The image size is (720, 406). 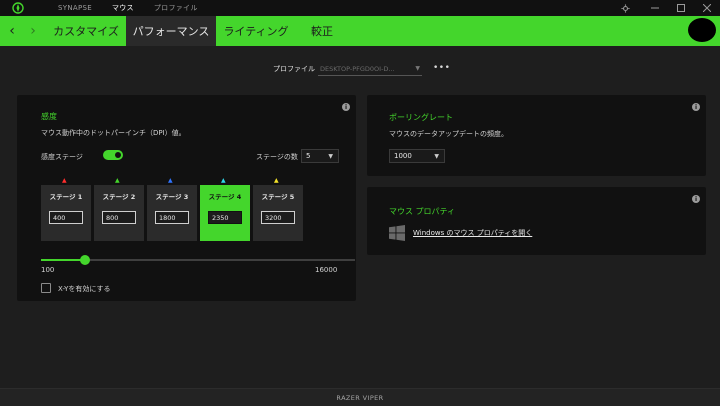 I want to click on dpi-slider, so click(x=198, y=260).